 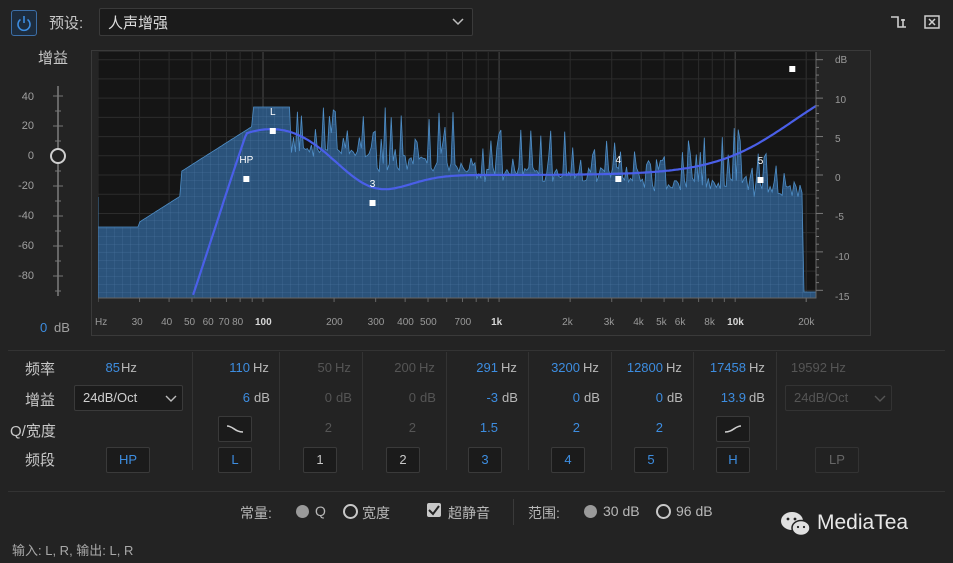 What do you see at coordinates (350, 511) in the screenshot?
I see `constant-width-radio` at bounding box center [350, 511].